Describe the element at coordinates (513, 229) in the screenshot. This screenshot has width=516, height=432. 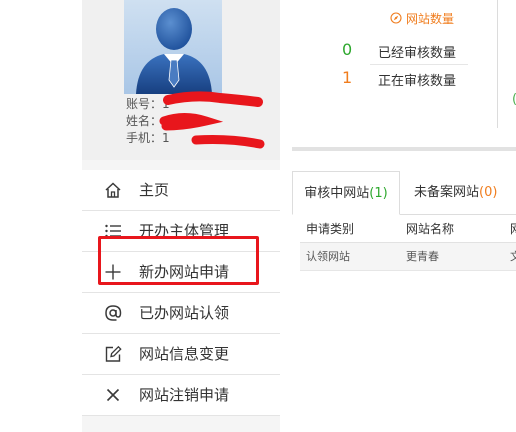
I see `column-header: 网` at that location.